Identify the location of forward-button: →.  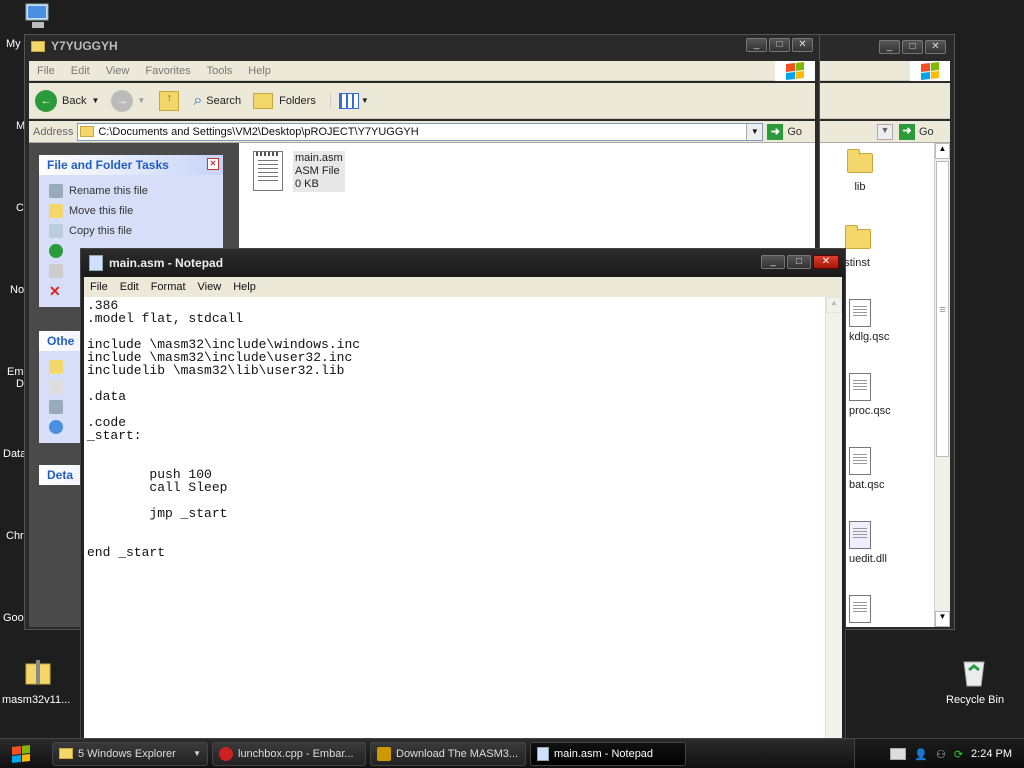
(122, 100).